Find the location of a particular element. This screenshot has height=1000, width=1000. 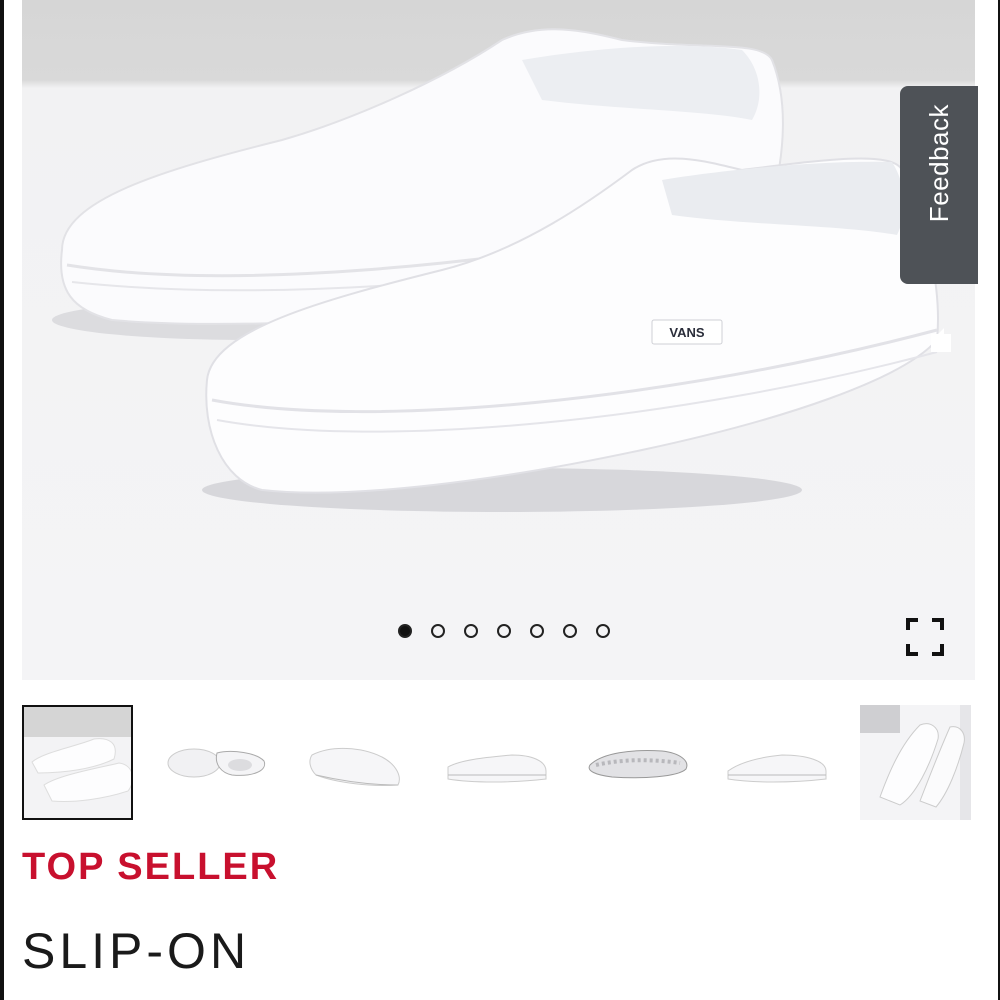

feedback-label: Feedback is located at coordinates (939, 163).